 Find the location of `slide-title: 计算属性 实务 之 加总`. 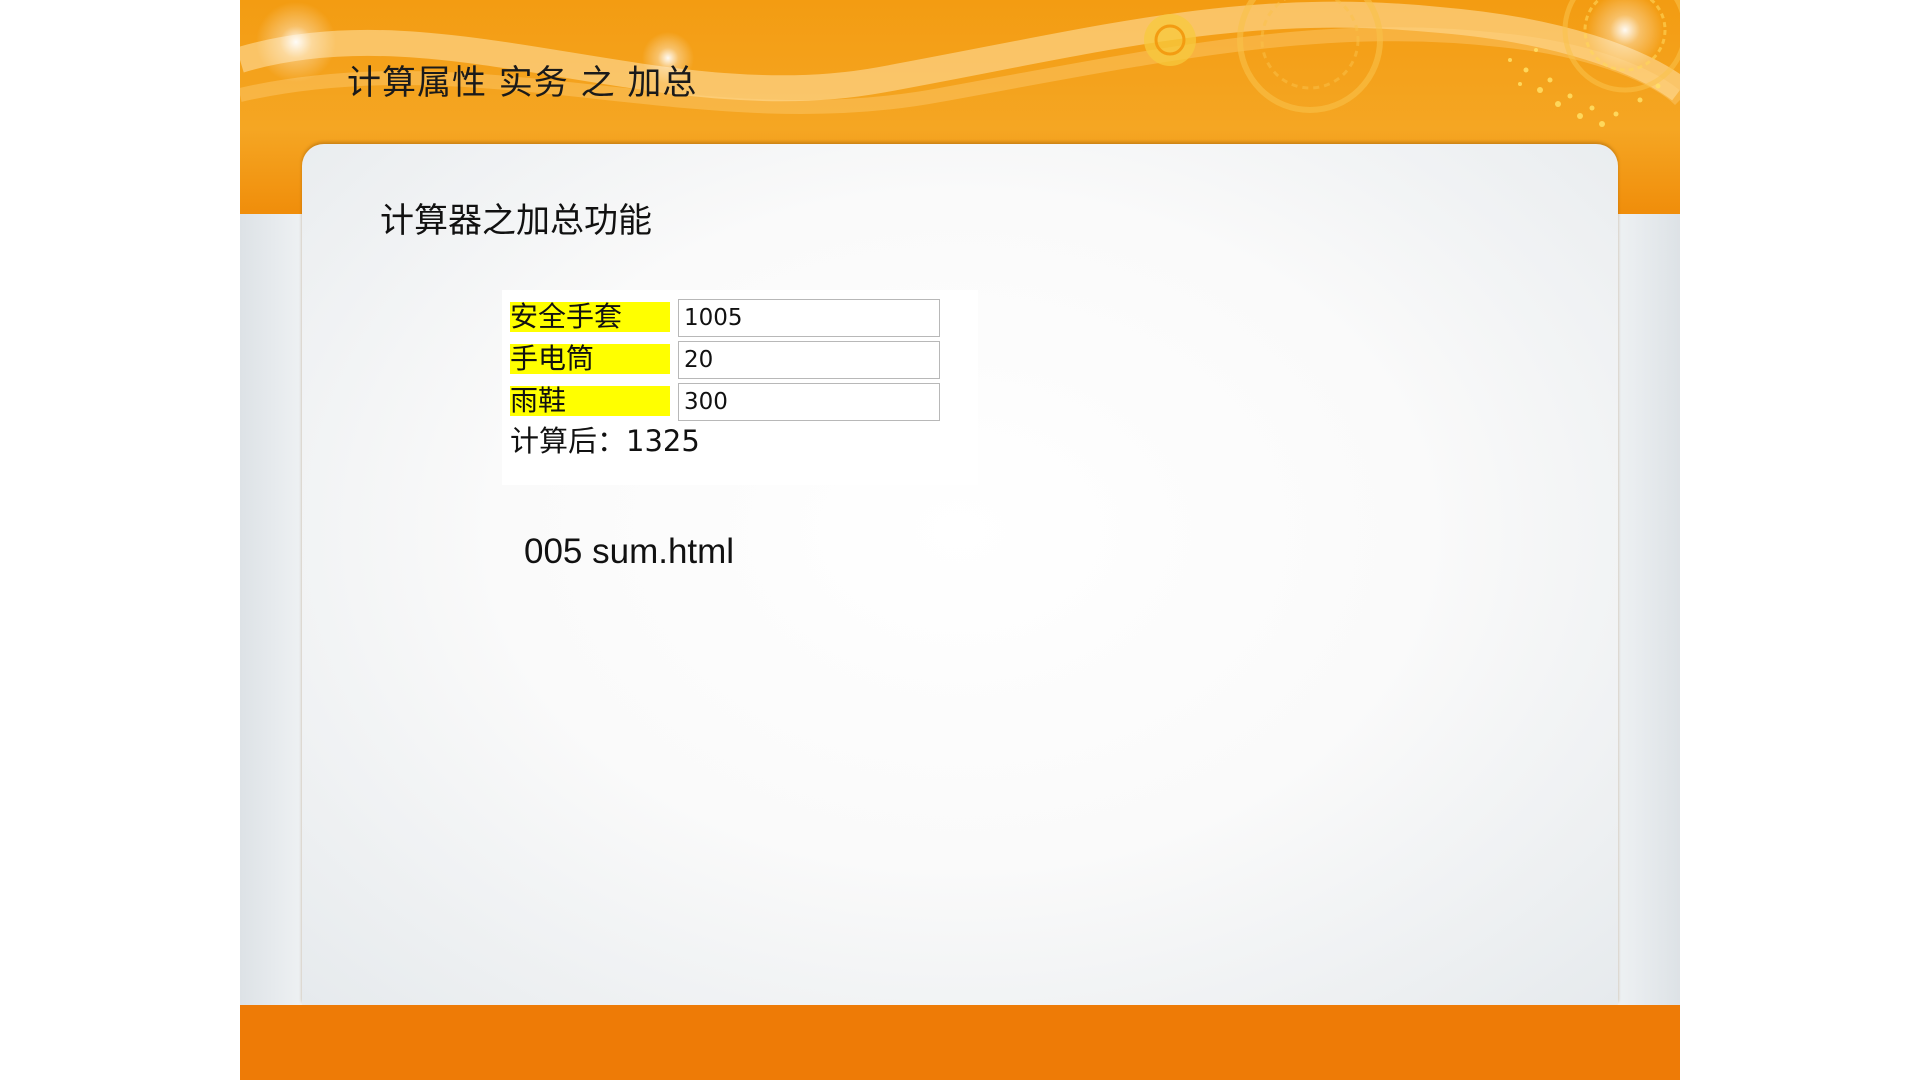

slide-title: 计算属性 实务 之 加总 is located at coordinates (522, 83).